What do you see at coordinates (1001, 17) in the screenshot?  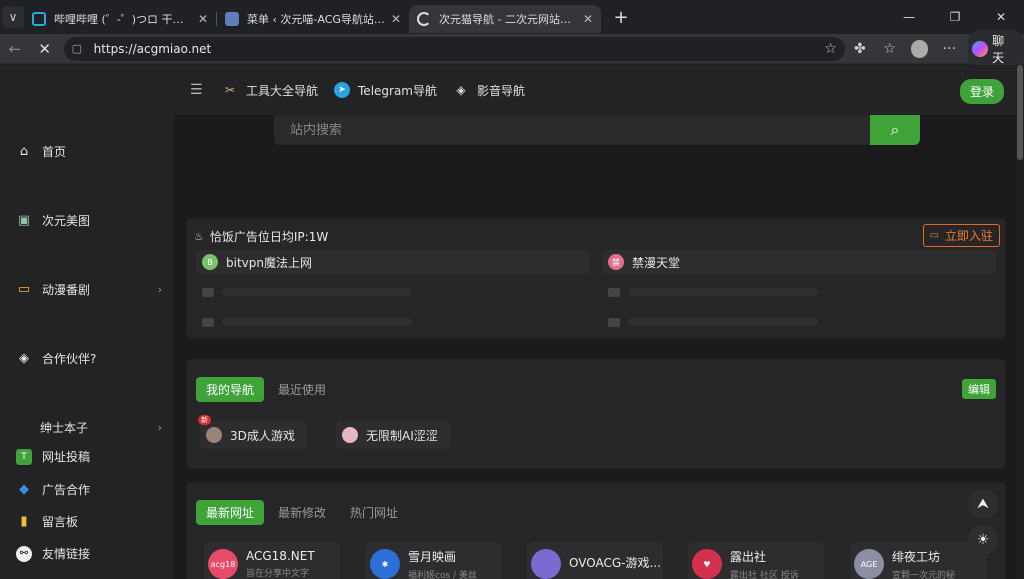 I see `close-window-icon: ✕` at bounding box center [1001, 17].